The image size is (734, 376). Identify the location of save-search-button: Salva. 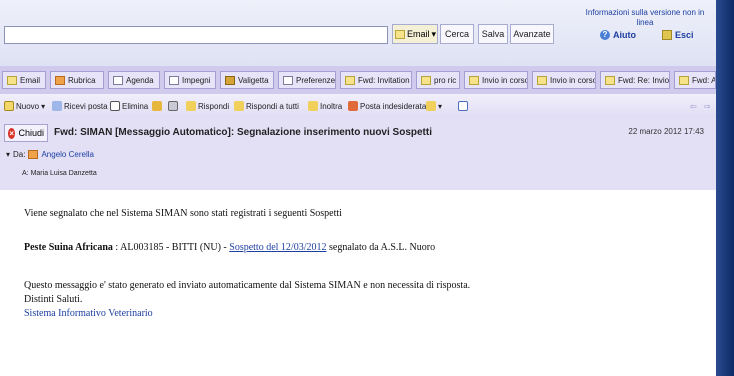
(493, 34).